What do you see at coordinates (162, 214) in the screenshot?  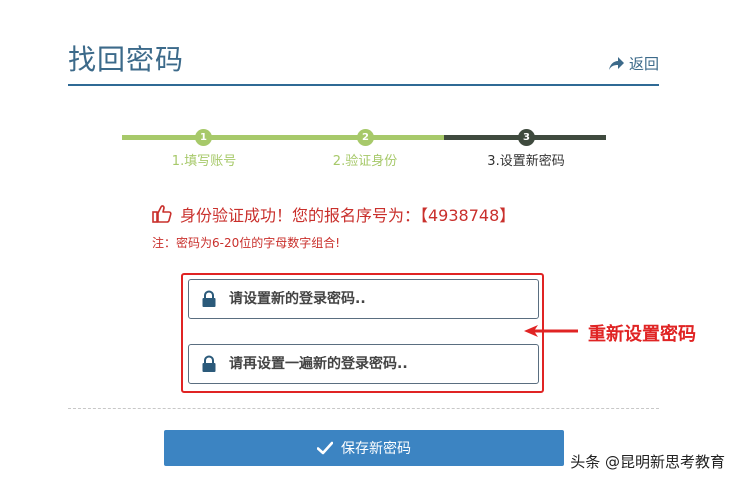 I see `thumbs-up-icon` at bounding box center [162, 214].